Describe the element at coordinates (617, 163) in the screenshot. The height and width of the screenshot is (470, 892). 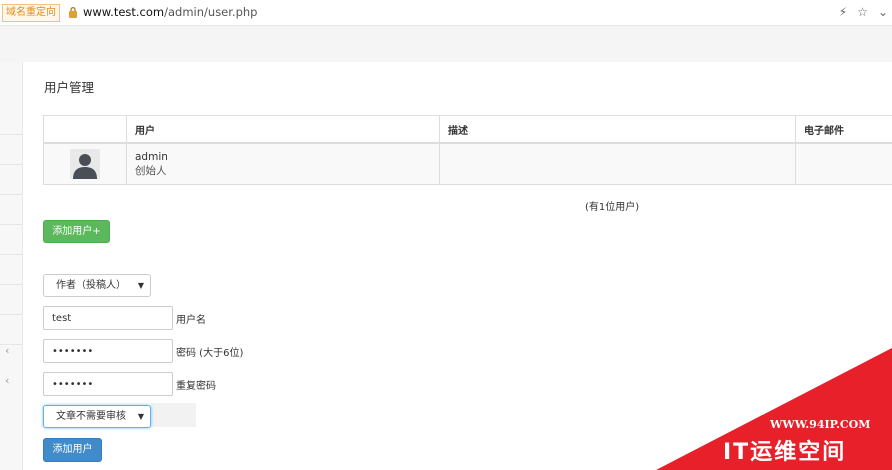
I see `description-cell` at that location.